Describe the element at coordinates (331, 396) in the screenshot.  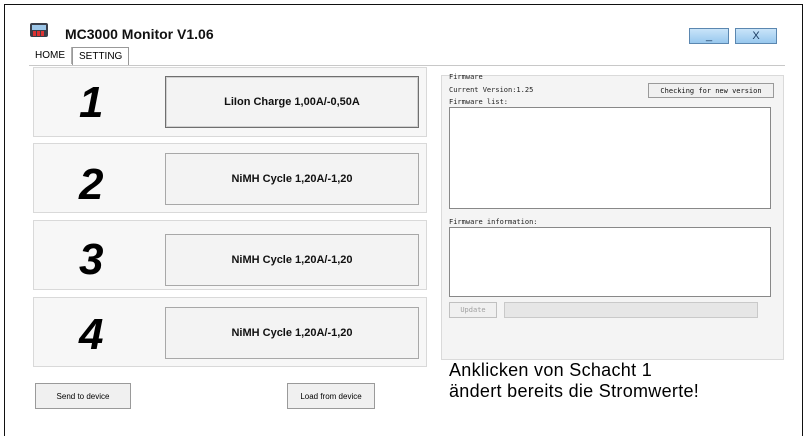
I see `load-from-device-button: Load from device` at that location.